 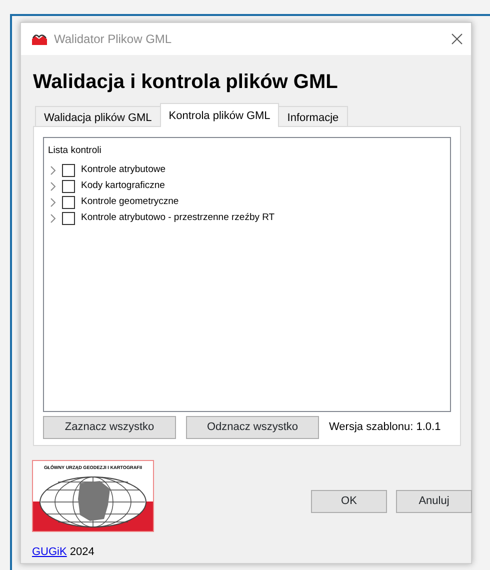 What do you see at coordinates (186, 82) in the screenshot?
I see `dialog-heading: Walidacja i kontrola plików GML` at bounding box center [186, 82].